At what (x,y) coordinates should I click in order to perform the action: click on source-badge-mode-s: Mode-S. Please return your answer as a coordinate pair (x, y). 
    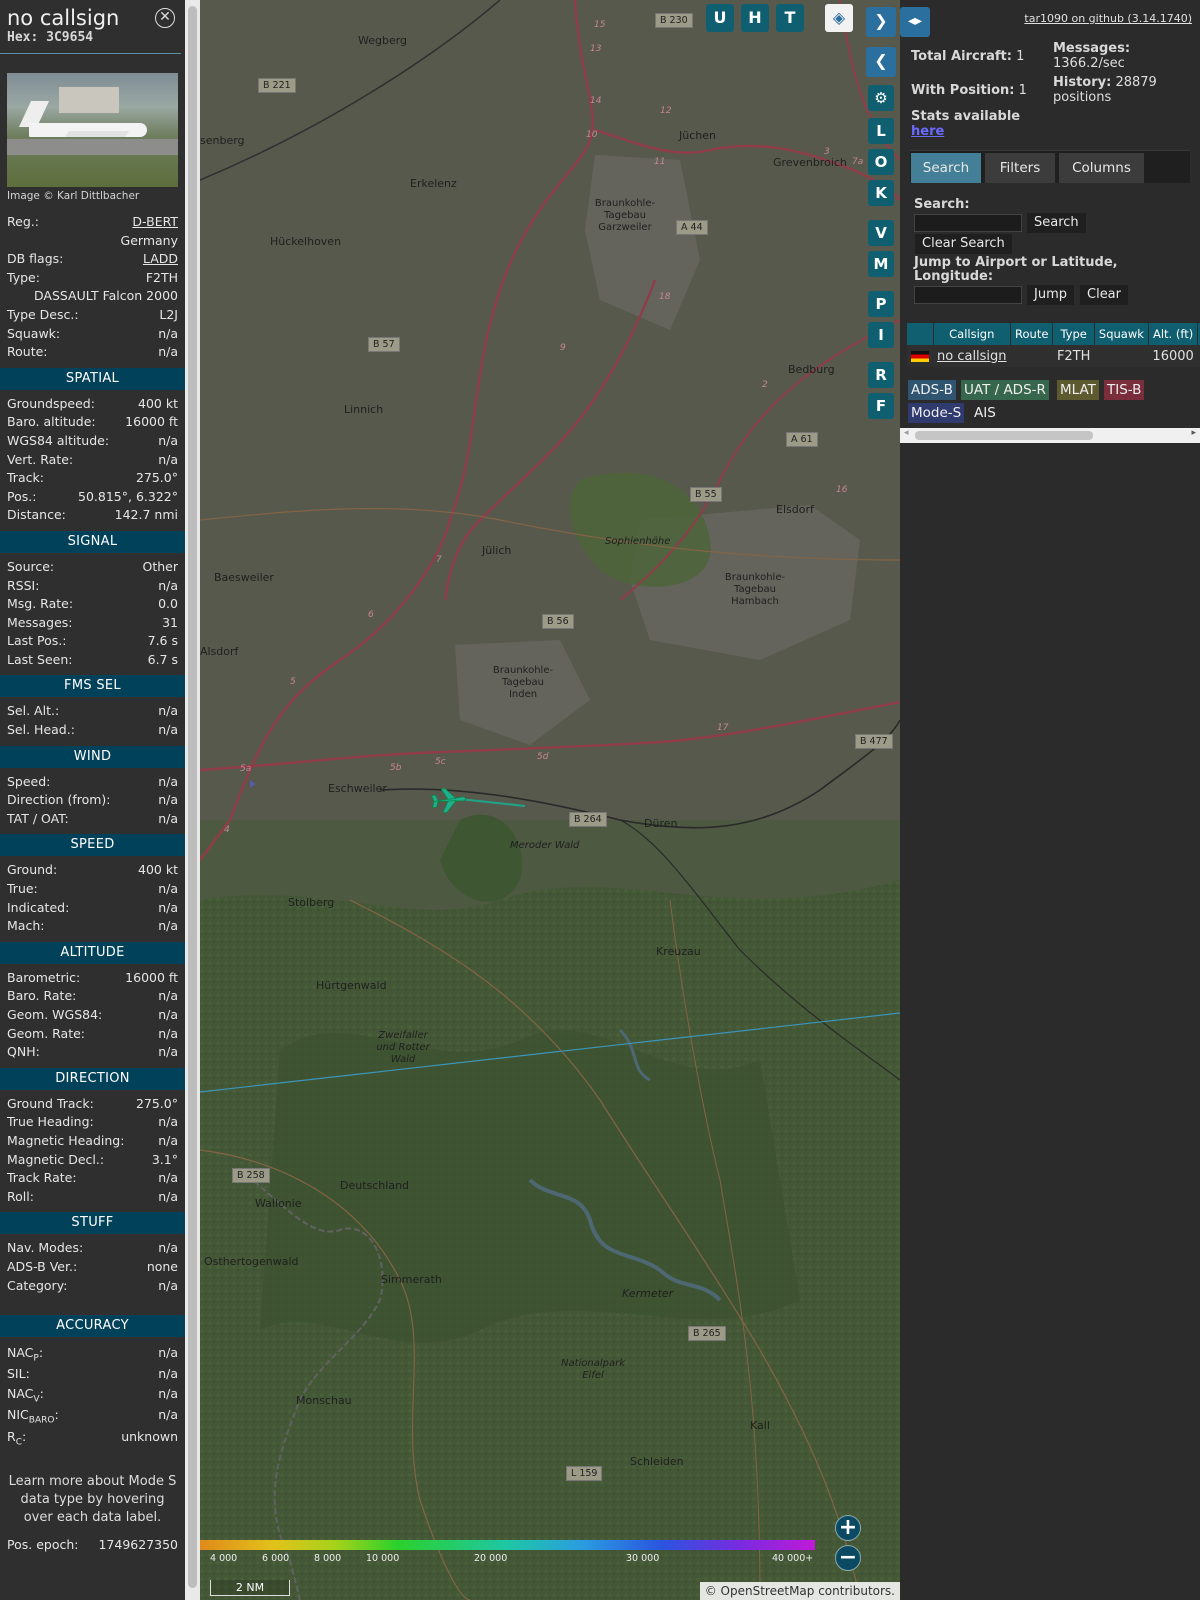
    Looking at the image, I should click on (936, 413).